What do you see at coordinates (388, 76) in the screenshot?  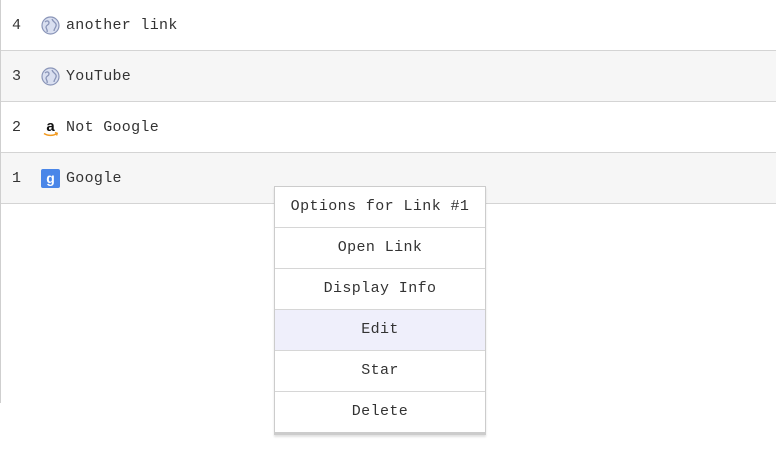 I see `link-row: 3 YouTube` at bounding box center [388, 76].